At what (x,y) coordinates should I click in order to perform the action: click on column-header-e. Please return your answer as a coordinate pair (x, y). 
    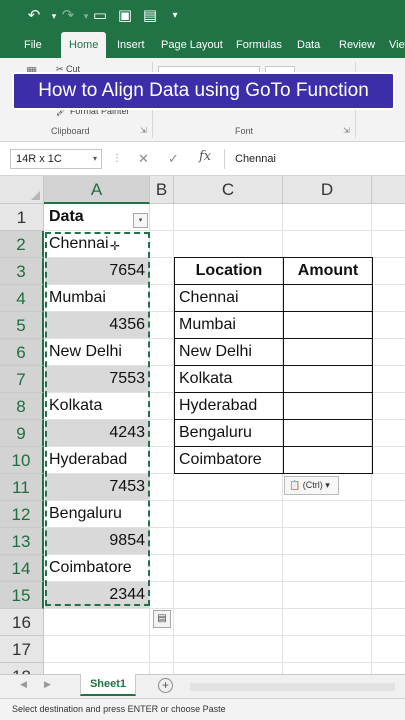
    Looking at the image, I should click on (388, 190).